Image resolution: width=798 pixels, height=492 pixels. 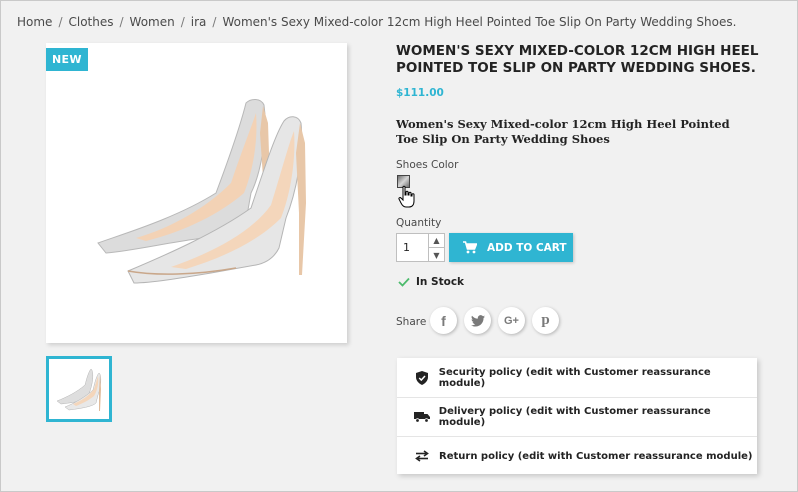 I want to click on chevron-down-icon: ▼, so click(x=436, y=255).